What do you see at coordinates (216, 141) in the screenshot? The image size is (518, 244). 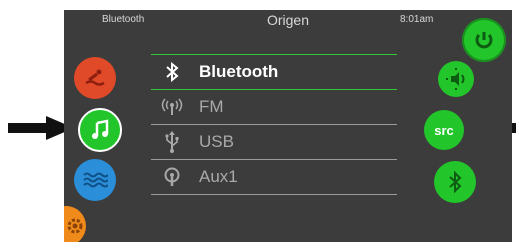 I see `list-item-label: USB` at bounding box center [216, 141].